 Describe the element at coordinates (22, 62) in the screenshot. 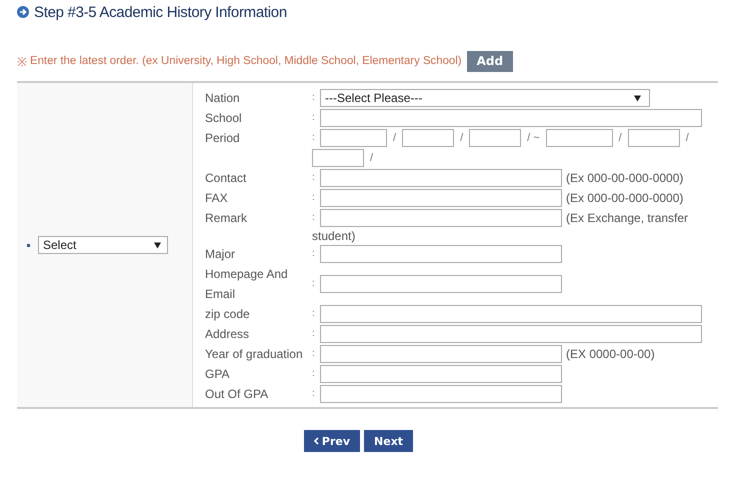

I see `reference-mark: ※` at that location.